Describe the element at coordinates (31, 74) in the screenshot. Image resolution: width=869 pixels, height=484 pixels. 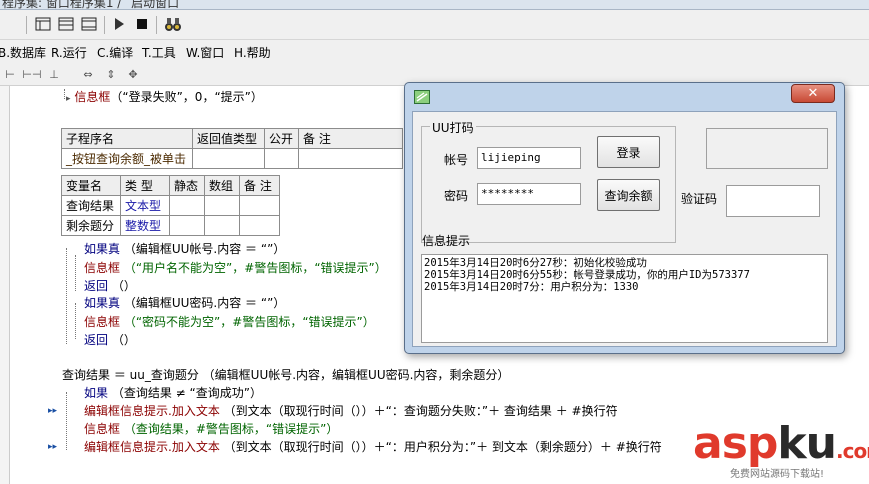
I see `align-center-icon: ⊢⊣` at that location.